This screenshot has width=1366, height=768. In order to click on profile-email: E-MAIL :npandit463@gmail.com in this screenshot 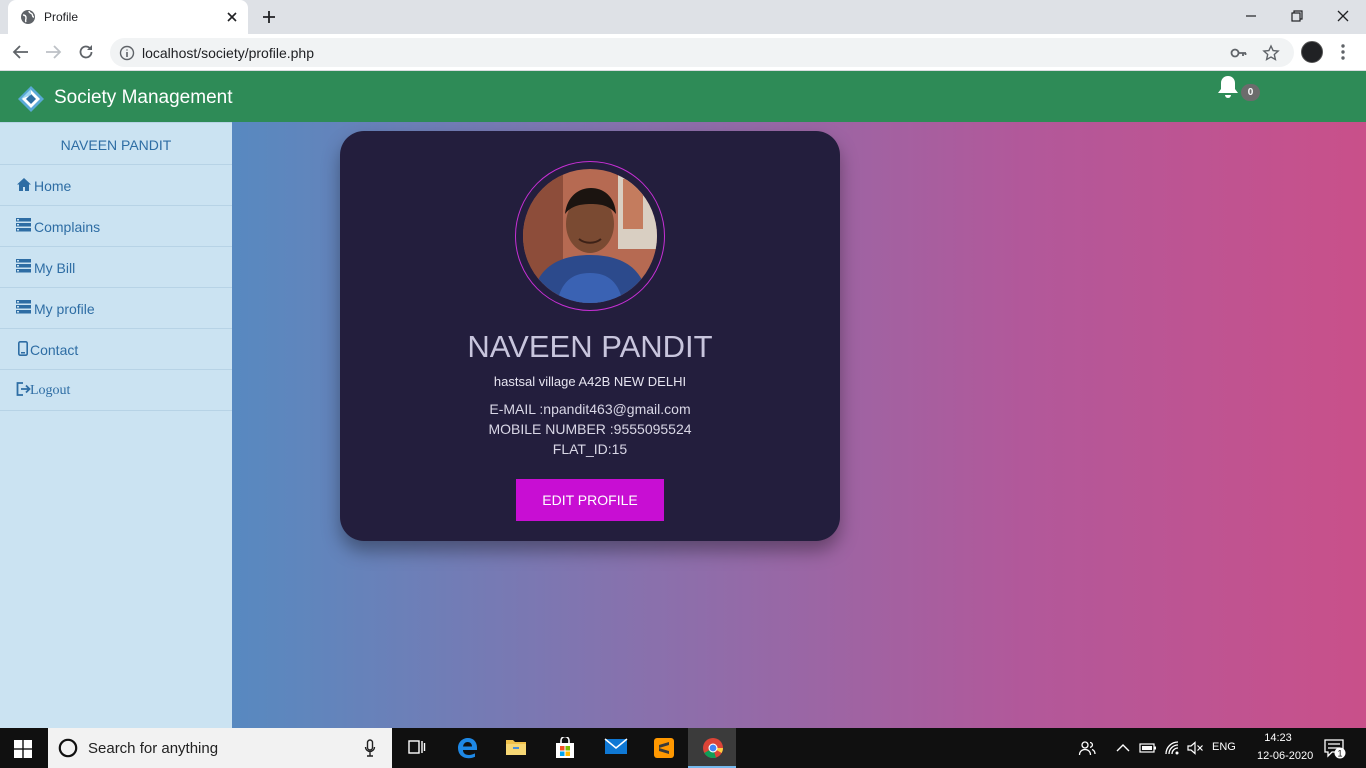, I will do `click(590, 409)`.